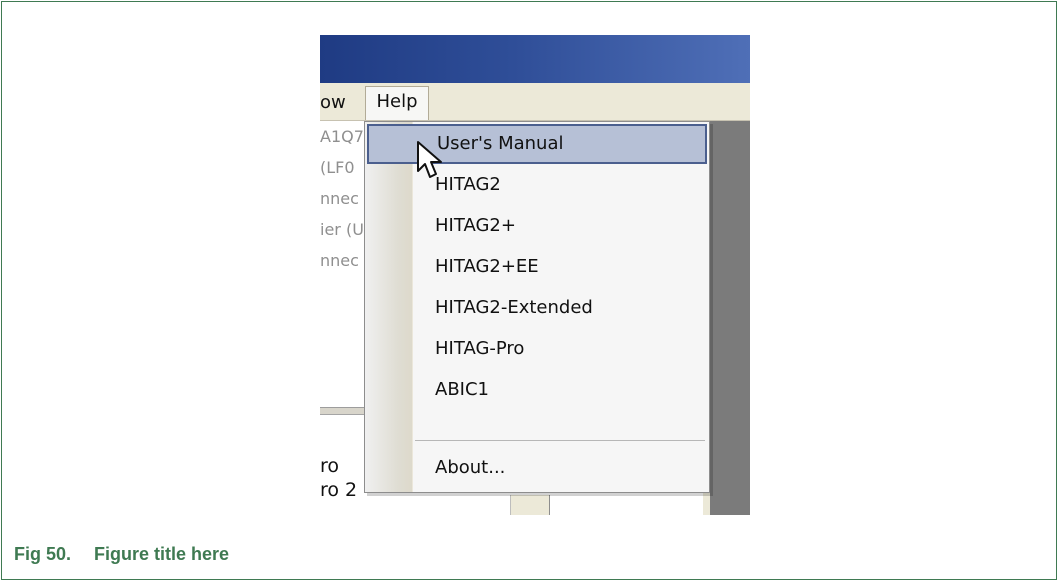 The width and height of the screenshot is (1061, 584). What do you see at coordinates (514, 307) in the screenshot?
I see `menu-item-label: HITAG2-Extended` at bounding box center [514, 307].